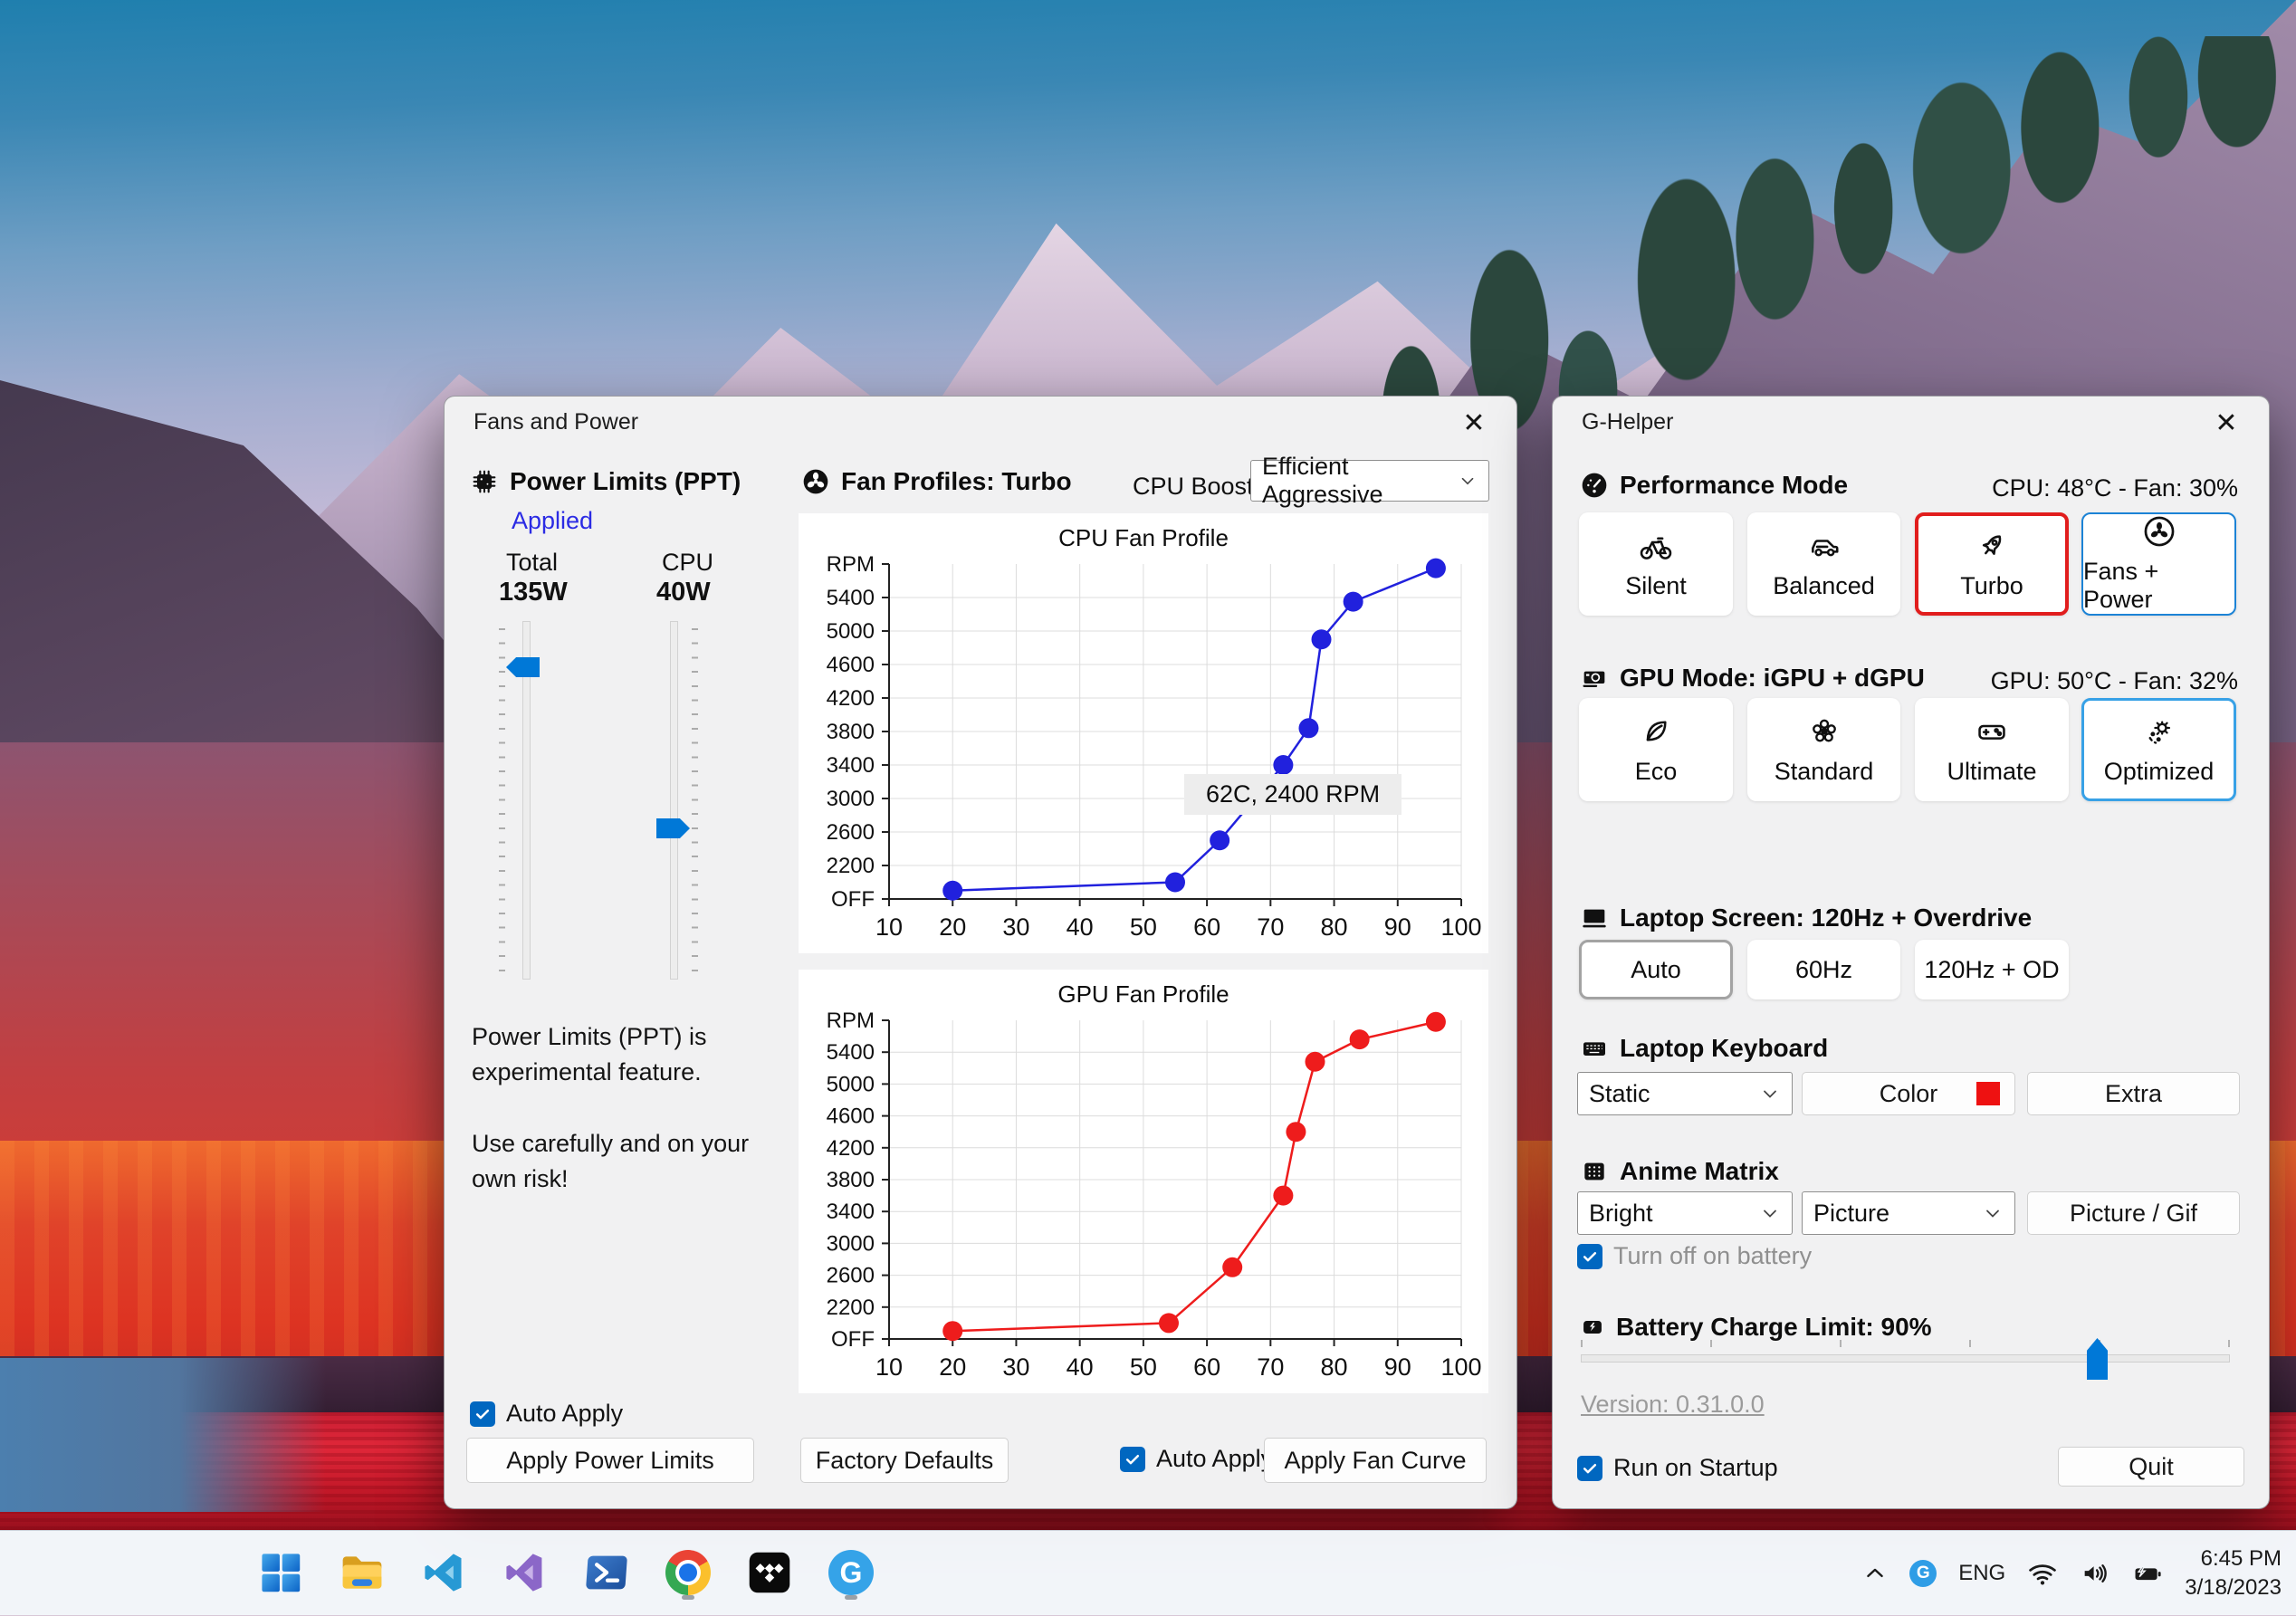 Image resolution: width=2296 pixels, height=1616 pixels. I want to click on tidal-button, so click(770, 1573).